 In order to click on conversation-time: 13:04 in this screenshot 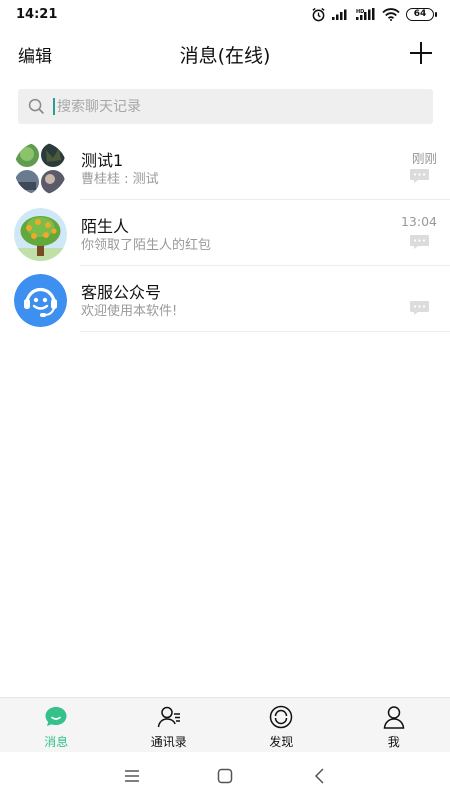, I will do `click(418, 221)`.